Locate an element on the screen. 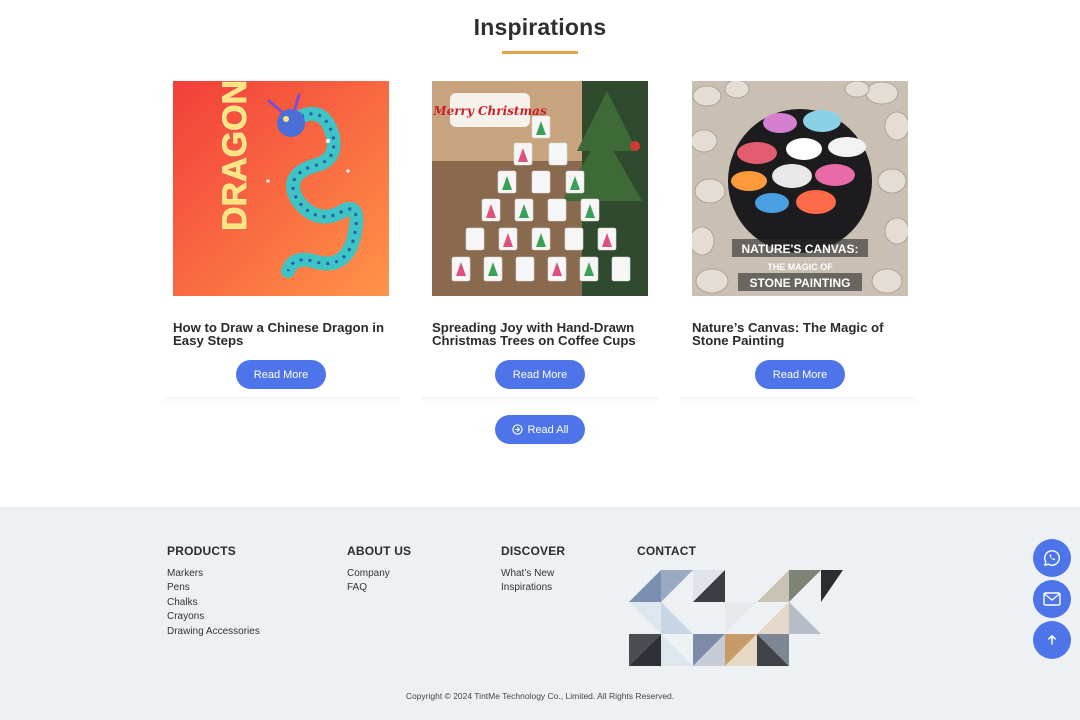  svg-text: Merry Christmas is located at coordinates (489, 111).